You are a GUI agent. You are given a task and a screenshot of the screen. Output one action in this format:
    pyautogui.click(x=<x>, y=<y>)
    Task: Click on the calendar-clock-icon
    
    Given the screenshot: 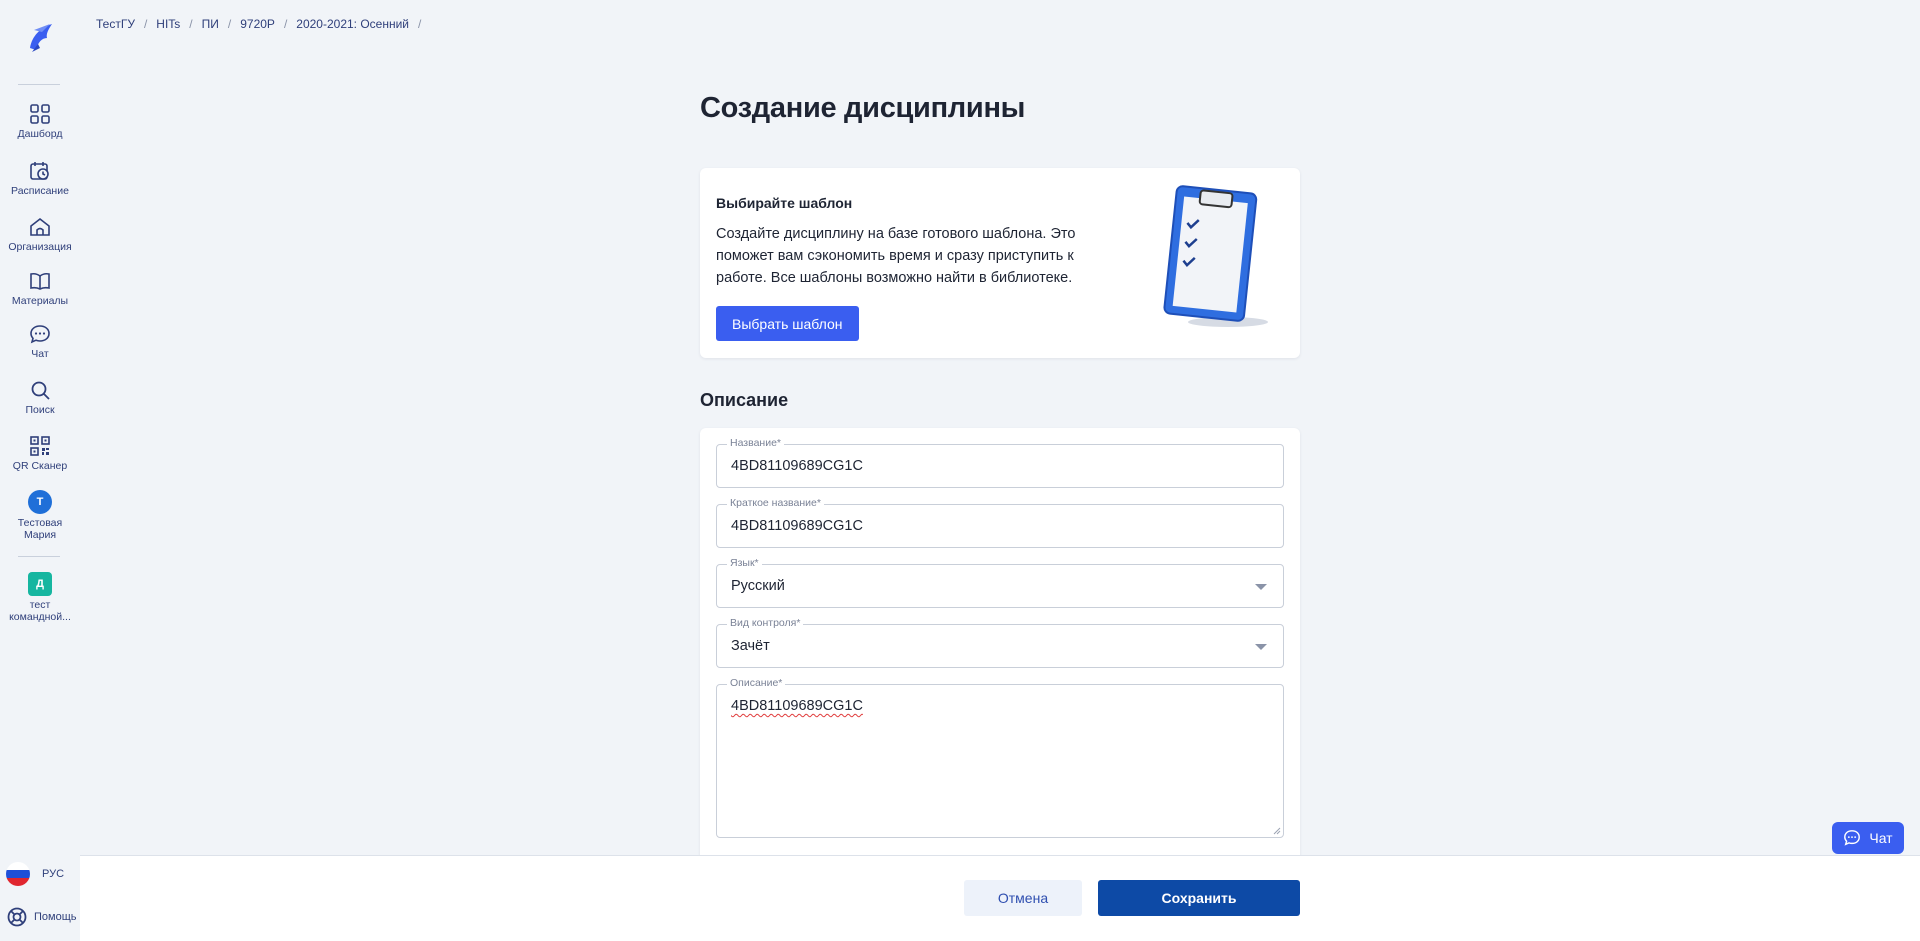 What is the action you would take?
    pyautogui.click(x=39, y=171)
    